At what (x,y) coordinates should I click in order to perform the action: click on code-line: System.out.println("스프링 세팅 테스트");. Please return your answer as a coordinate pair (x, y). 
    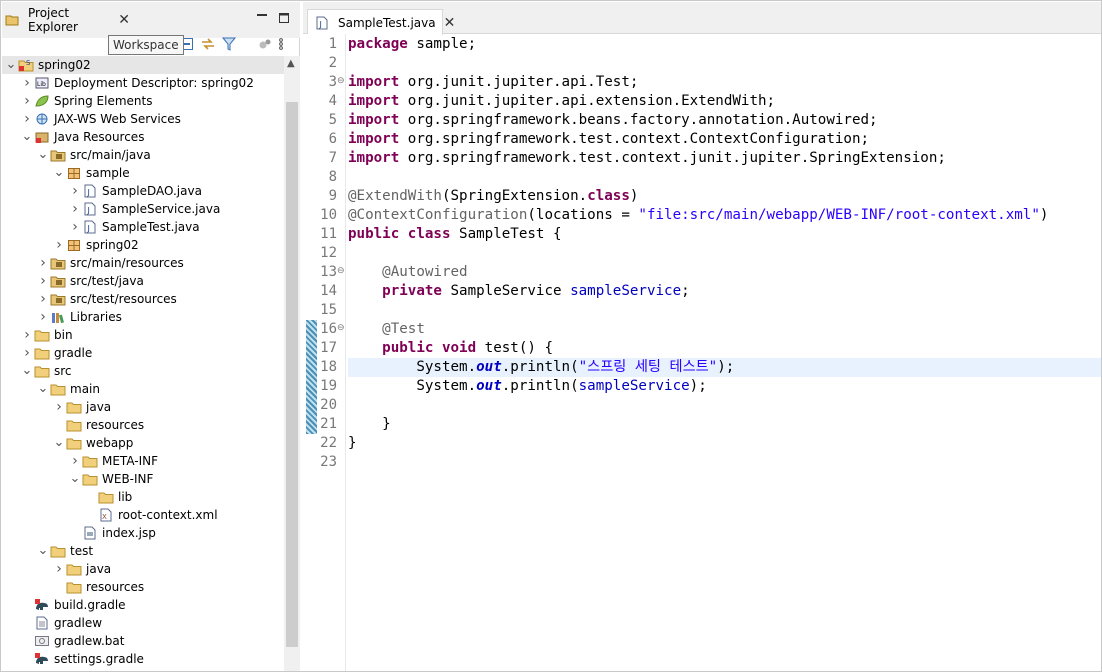
    Looking at the image, I should click on (724, 367).